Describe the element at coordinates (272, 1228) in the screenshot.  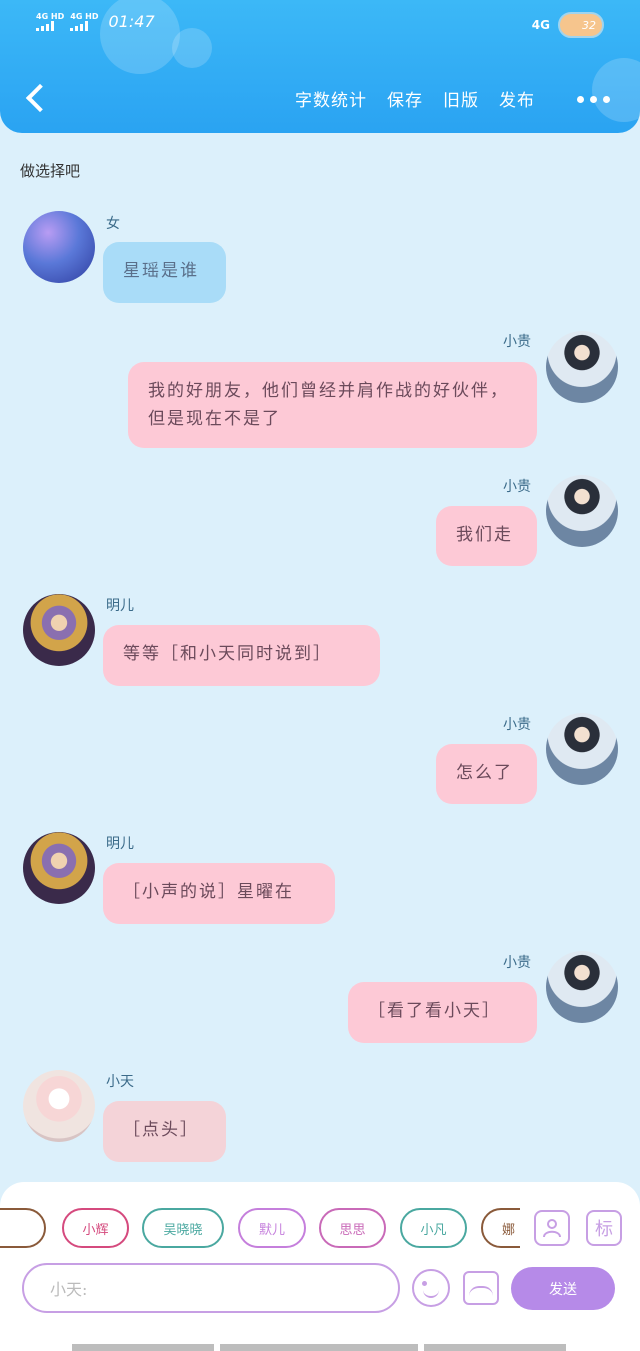
I see `character-chip: 默儿` at that location.